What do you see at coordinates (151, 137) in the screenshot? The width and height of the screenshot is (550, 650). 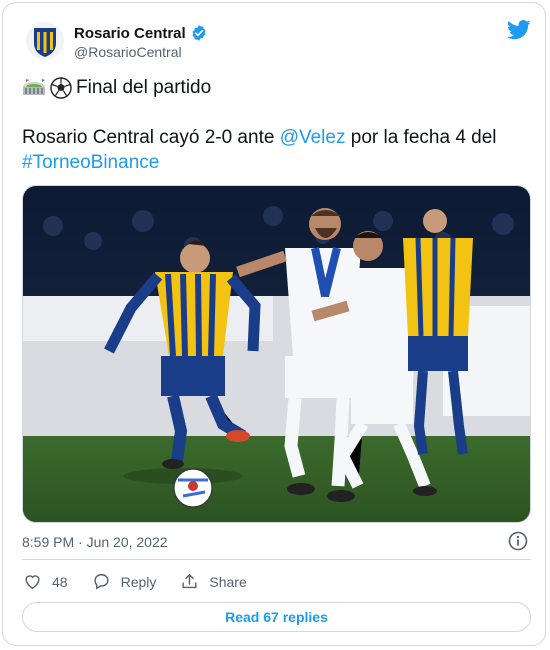 I see `tweet-text-part1: Rosario Central cayó 2-0 ante` at bounding box center [151, 137].